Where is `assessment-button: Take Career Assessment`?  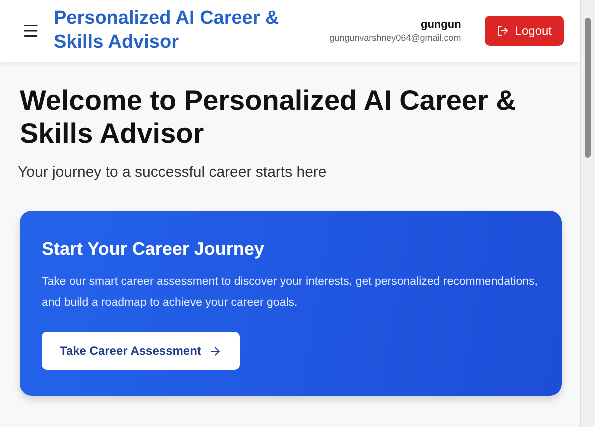 assessment-button: Take Career Assessment is located at coordinates (141, 351).